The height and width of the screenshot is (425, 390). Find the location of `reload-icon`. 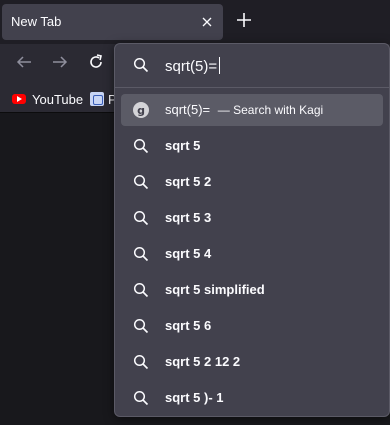

reload-icon is located at coordinates (96, 64).